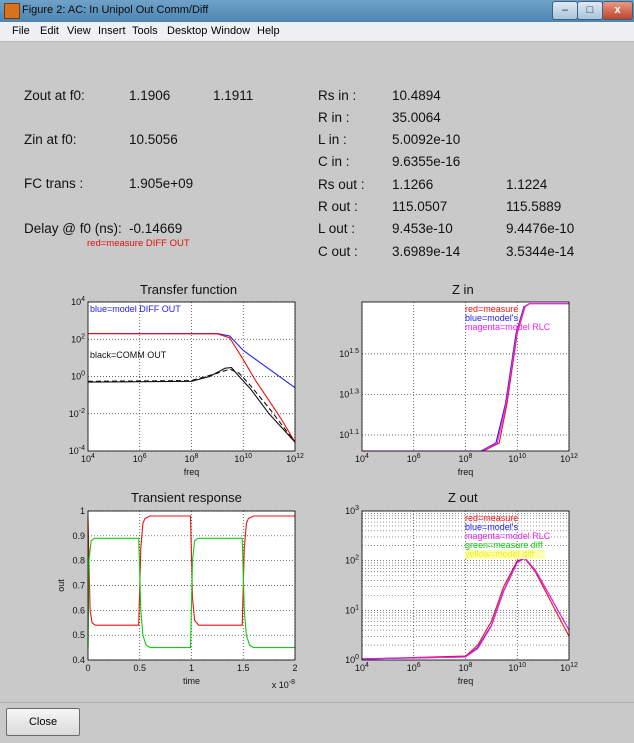  I want to click on y-tick-label: 100, so click(78, 376).